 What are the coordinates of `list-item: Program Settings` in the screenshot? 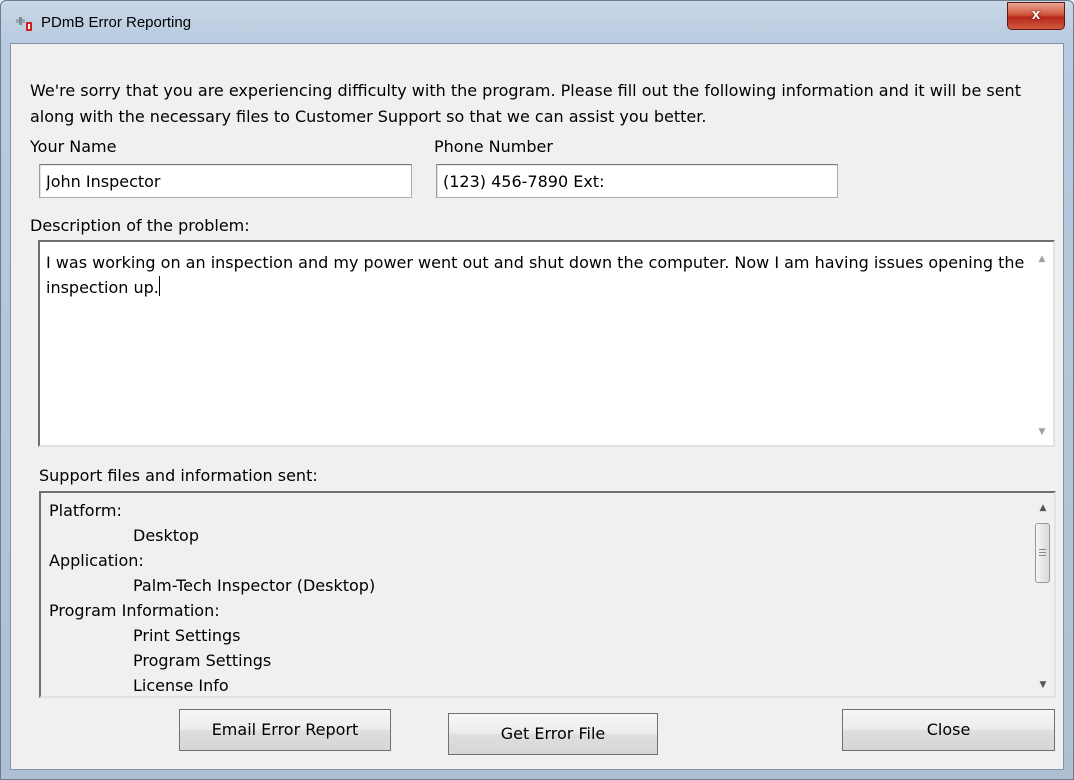 It's located at (202, 660).